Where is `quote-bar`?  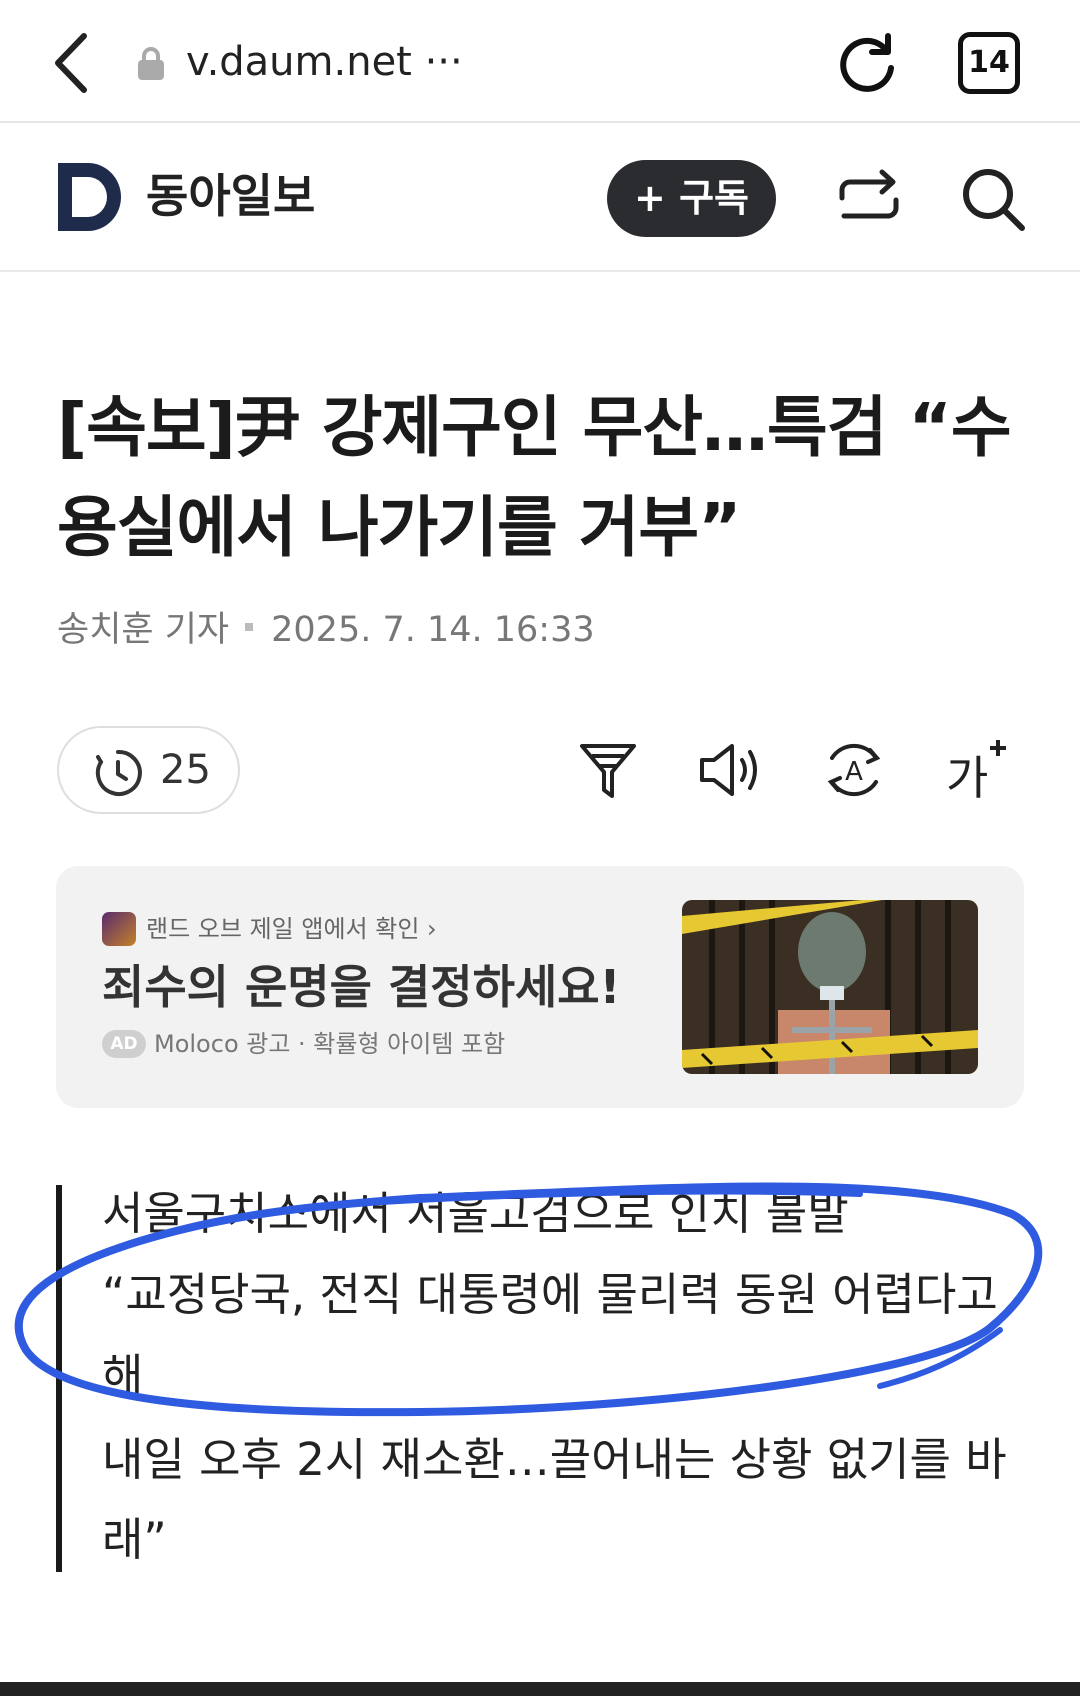
quote-bar is located at coordinates (59, 1378).